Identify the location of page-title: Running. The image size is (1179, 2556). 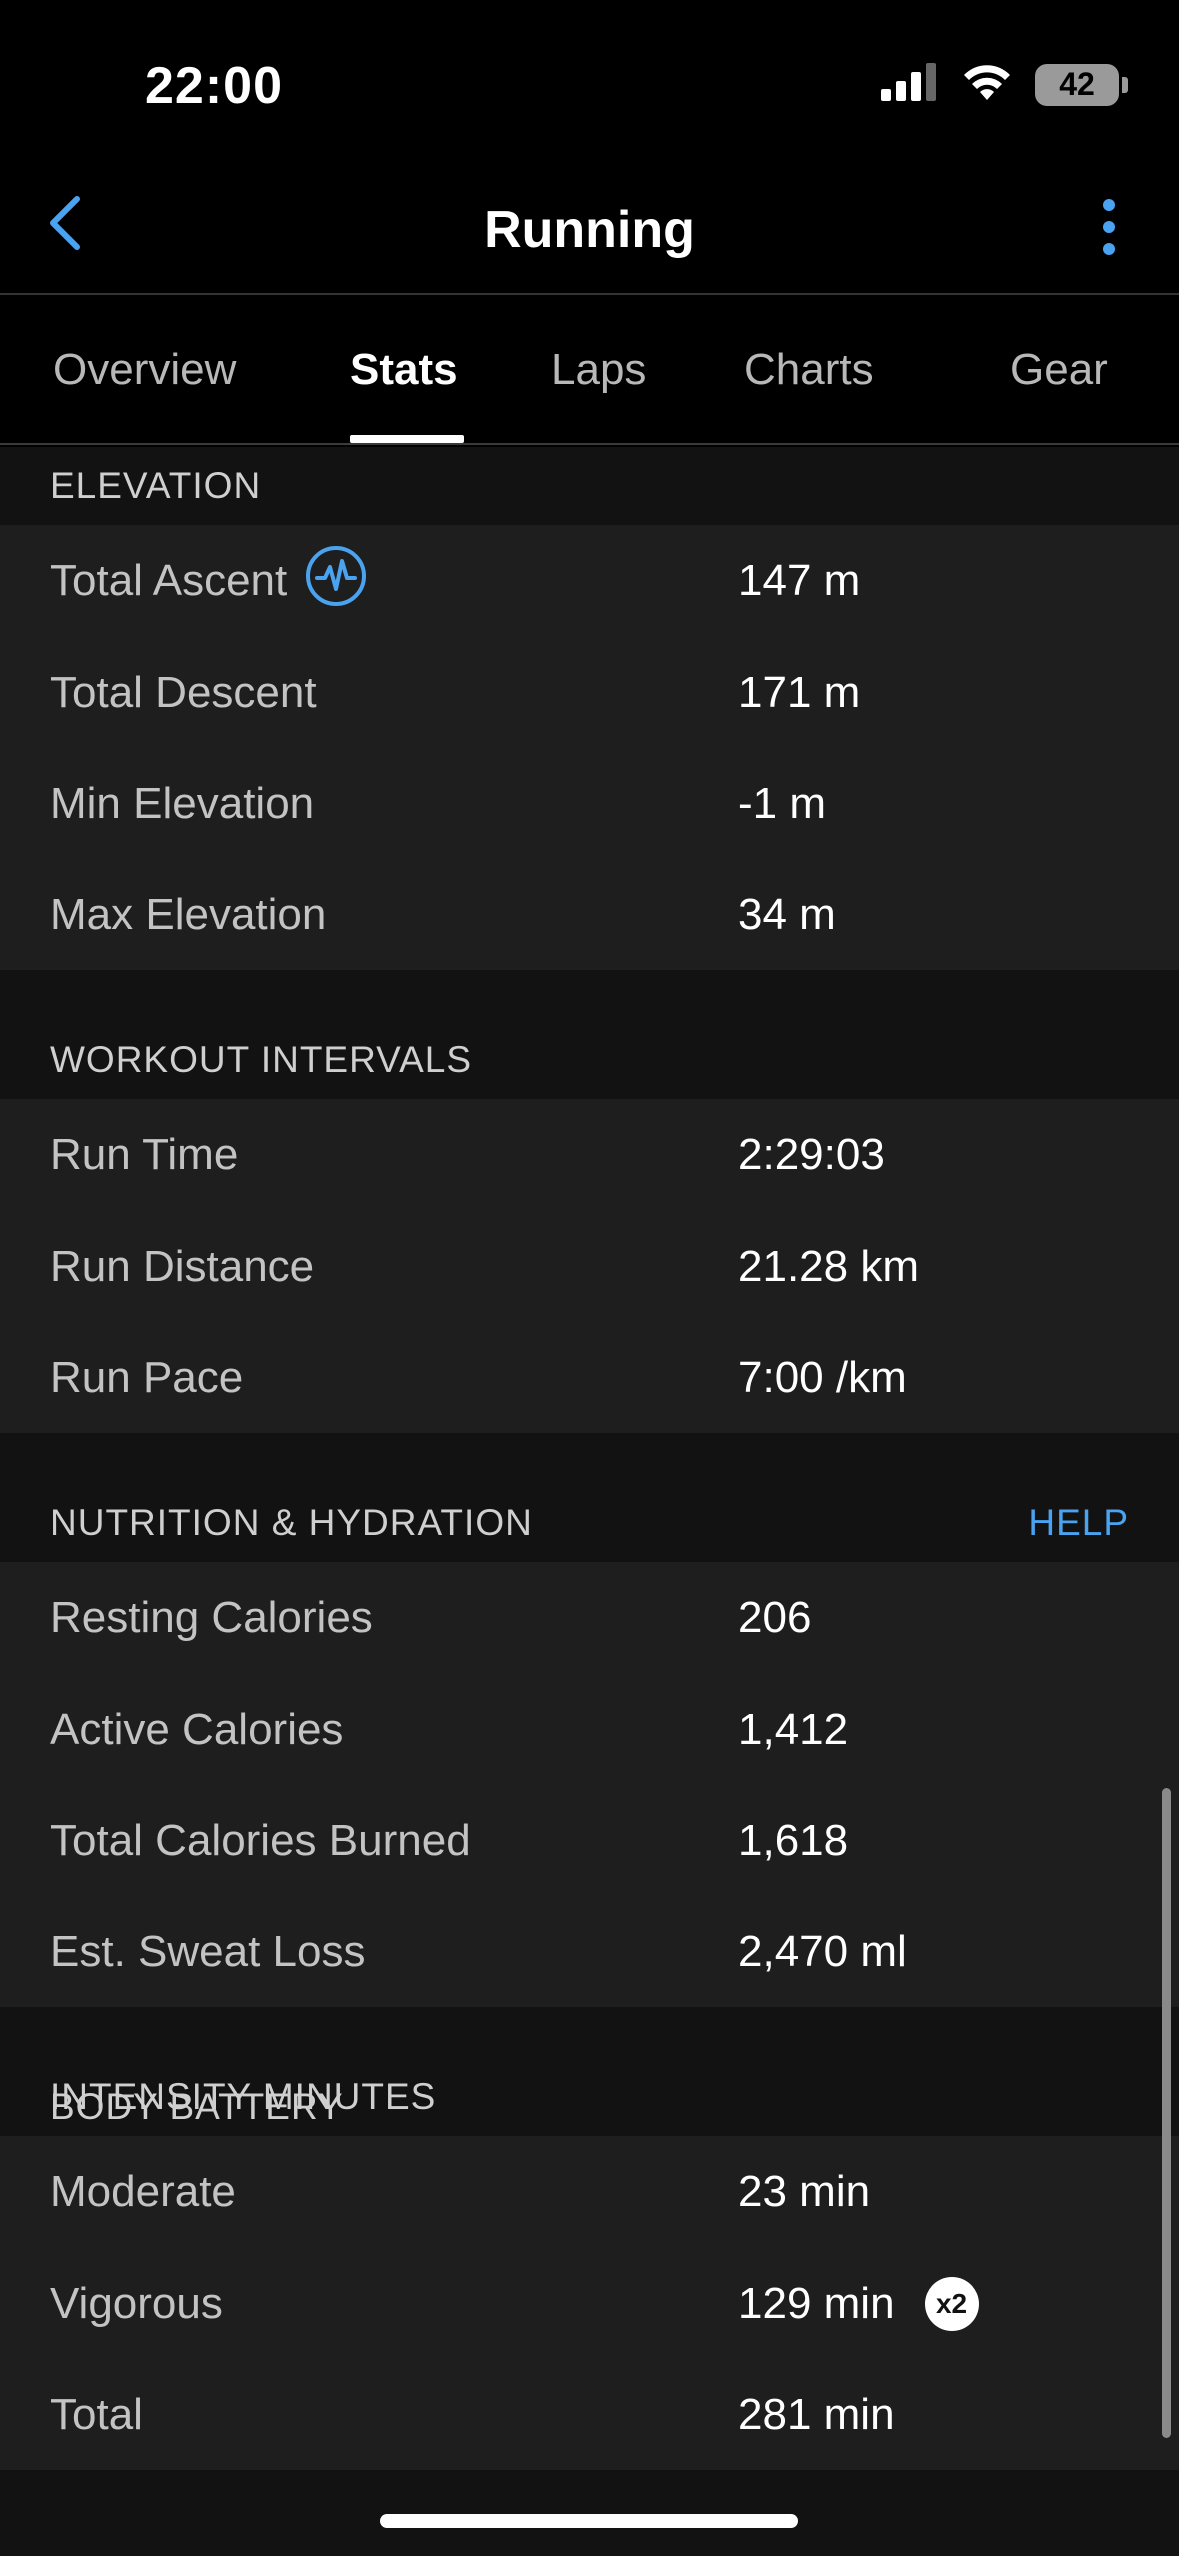
(589, 230).